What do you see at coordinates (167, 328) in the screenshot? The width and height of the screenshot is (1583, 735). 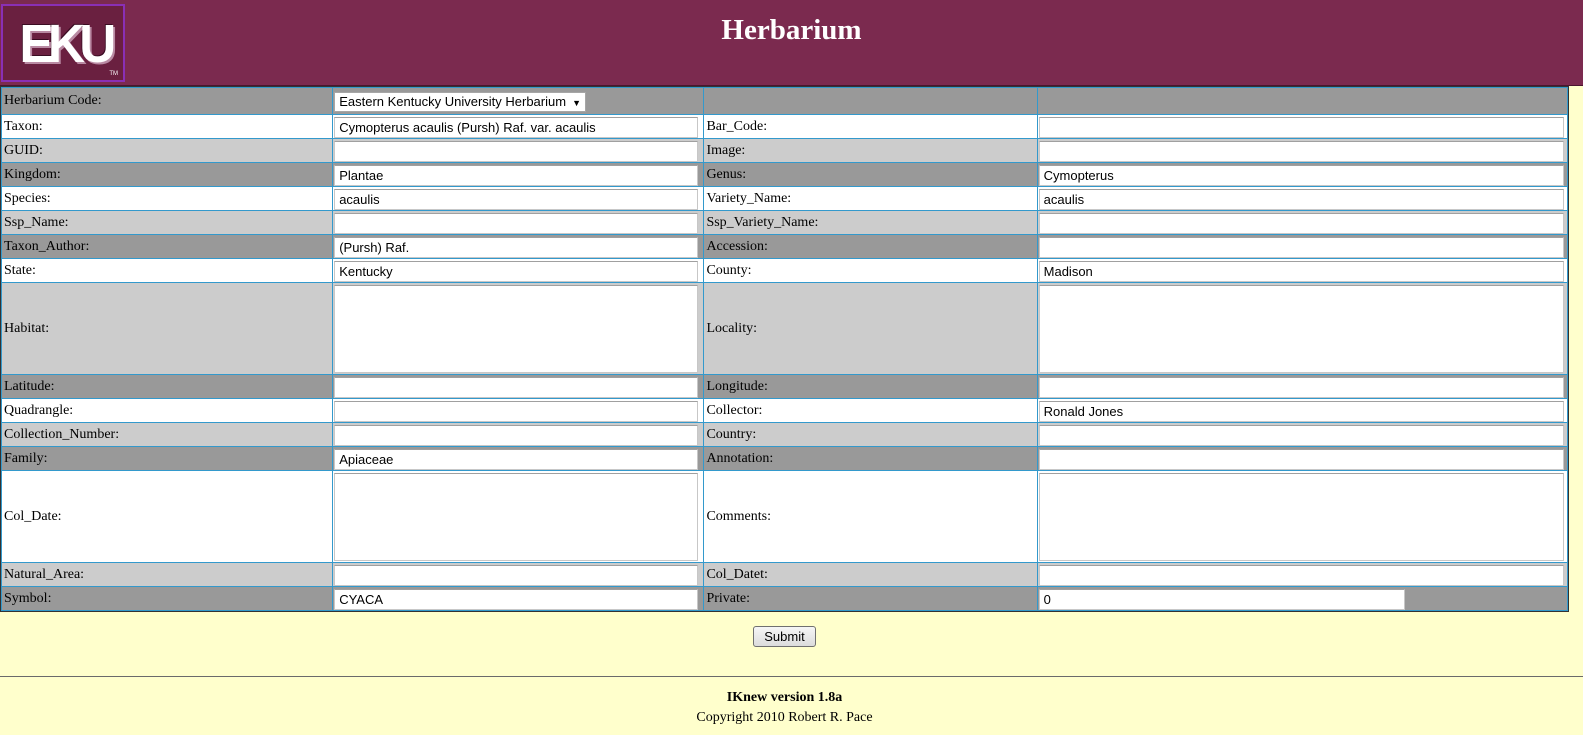 I see `habitat-label: Habitat:` at bounding box center [167, 328].